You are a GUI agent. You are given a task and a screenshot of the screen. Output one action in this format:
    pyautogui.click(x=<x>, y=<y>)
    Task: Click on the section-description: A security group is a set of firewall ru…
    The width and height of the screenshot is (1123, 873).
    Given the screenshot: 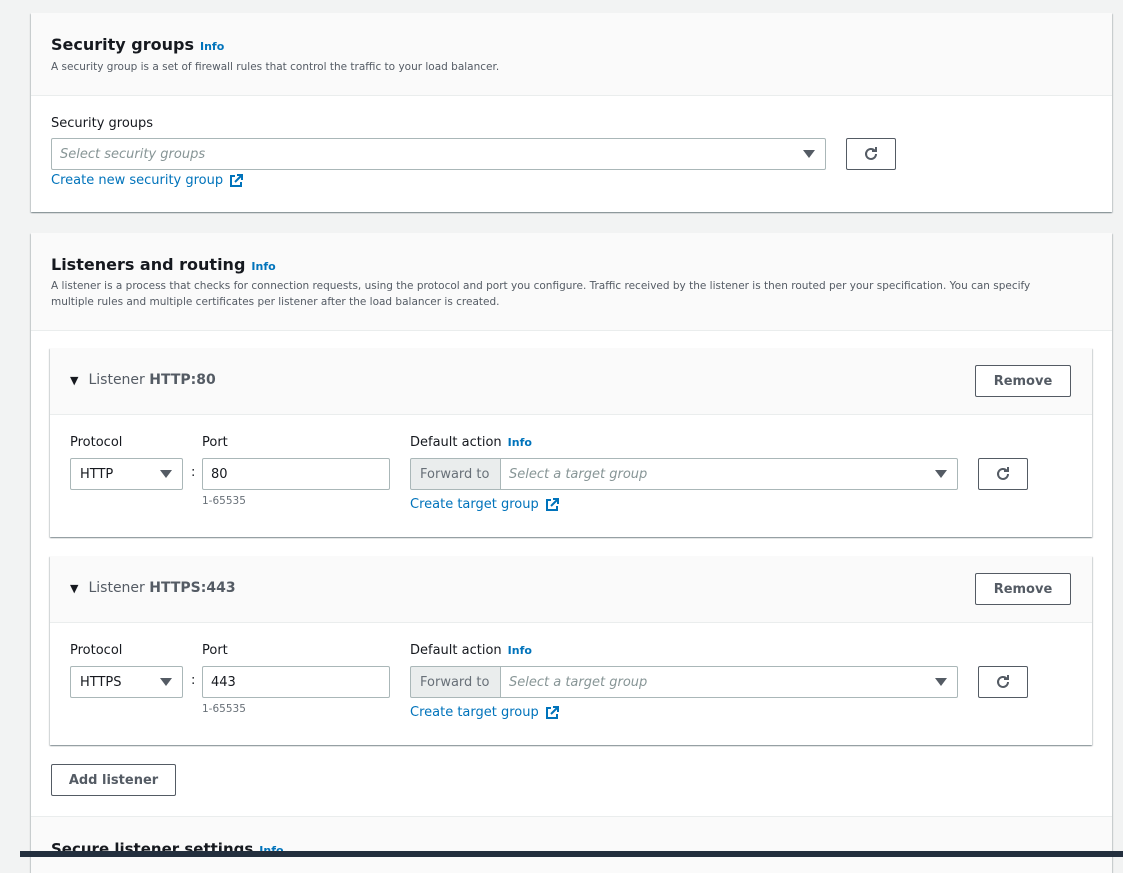 What is the action you would take?
    pyautogui.click(x=275, y=67)
    